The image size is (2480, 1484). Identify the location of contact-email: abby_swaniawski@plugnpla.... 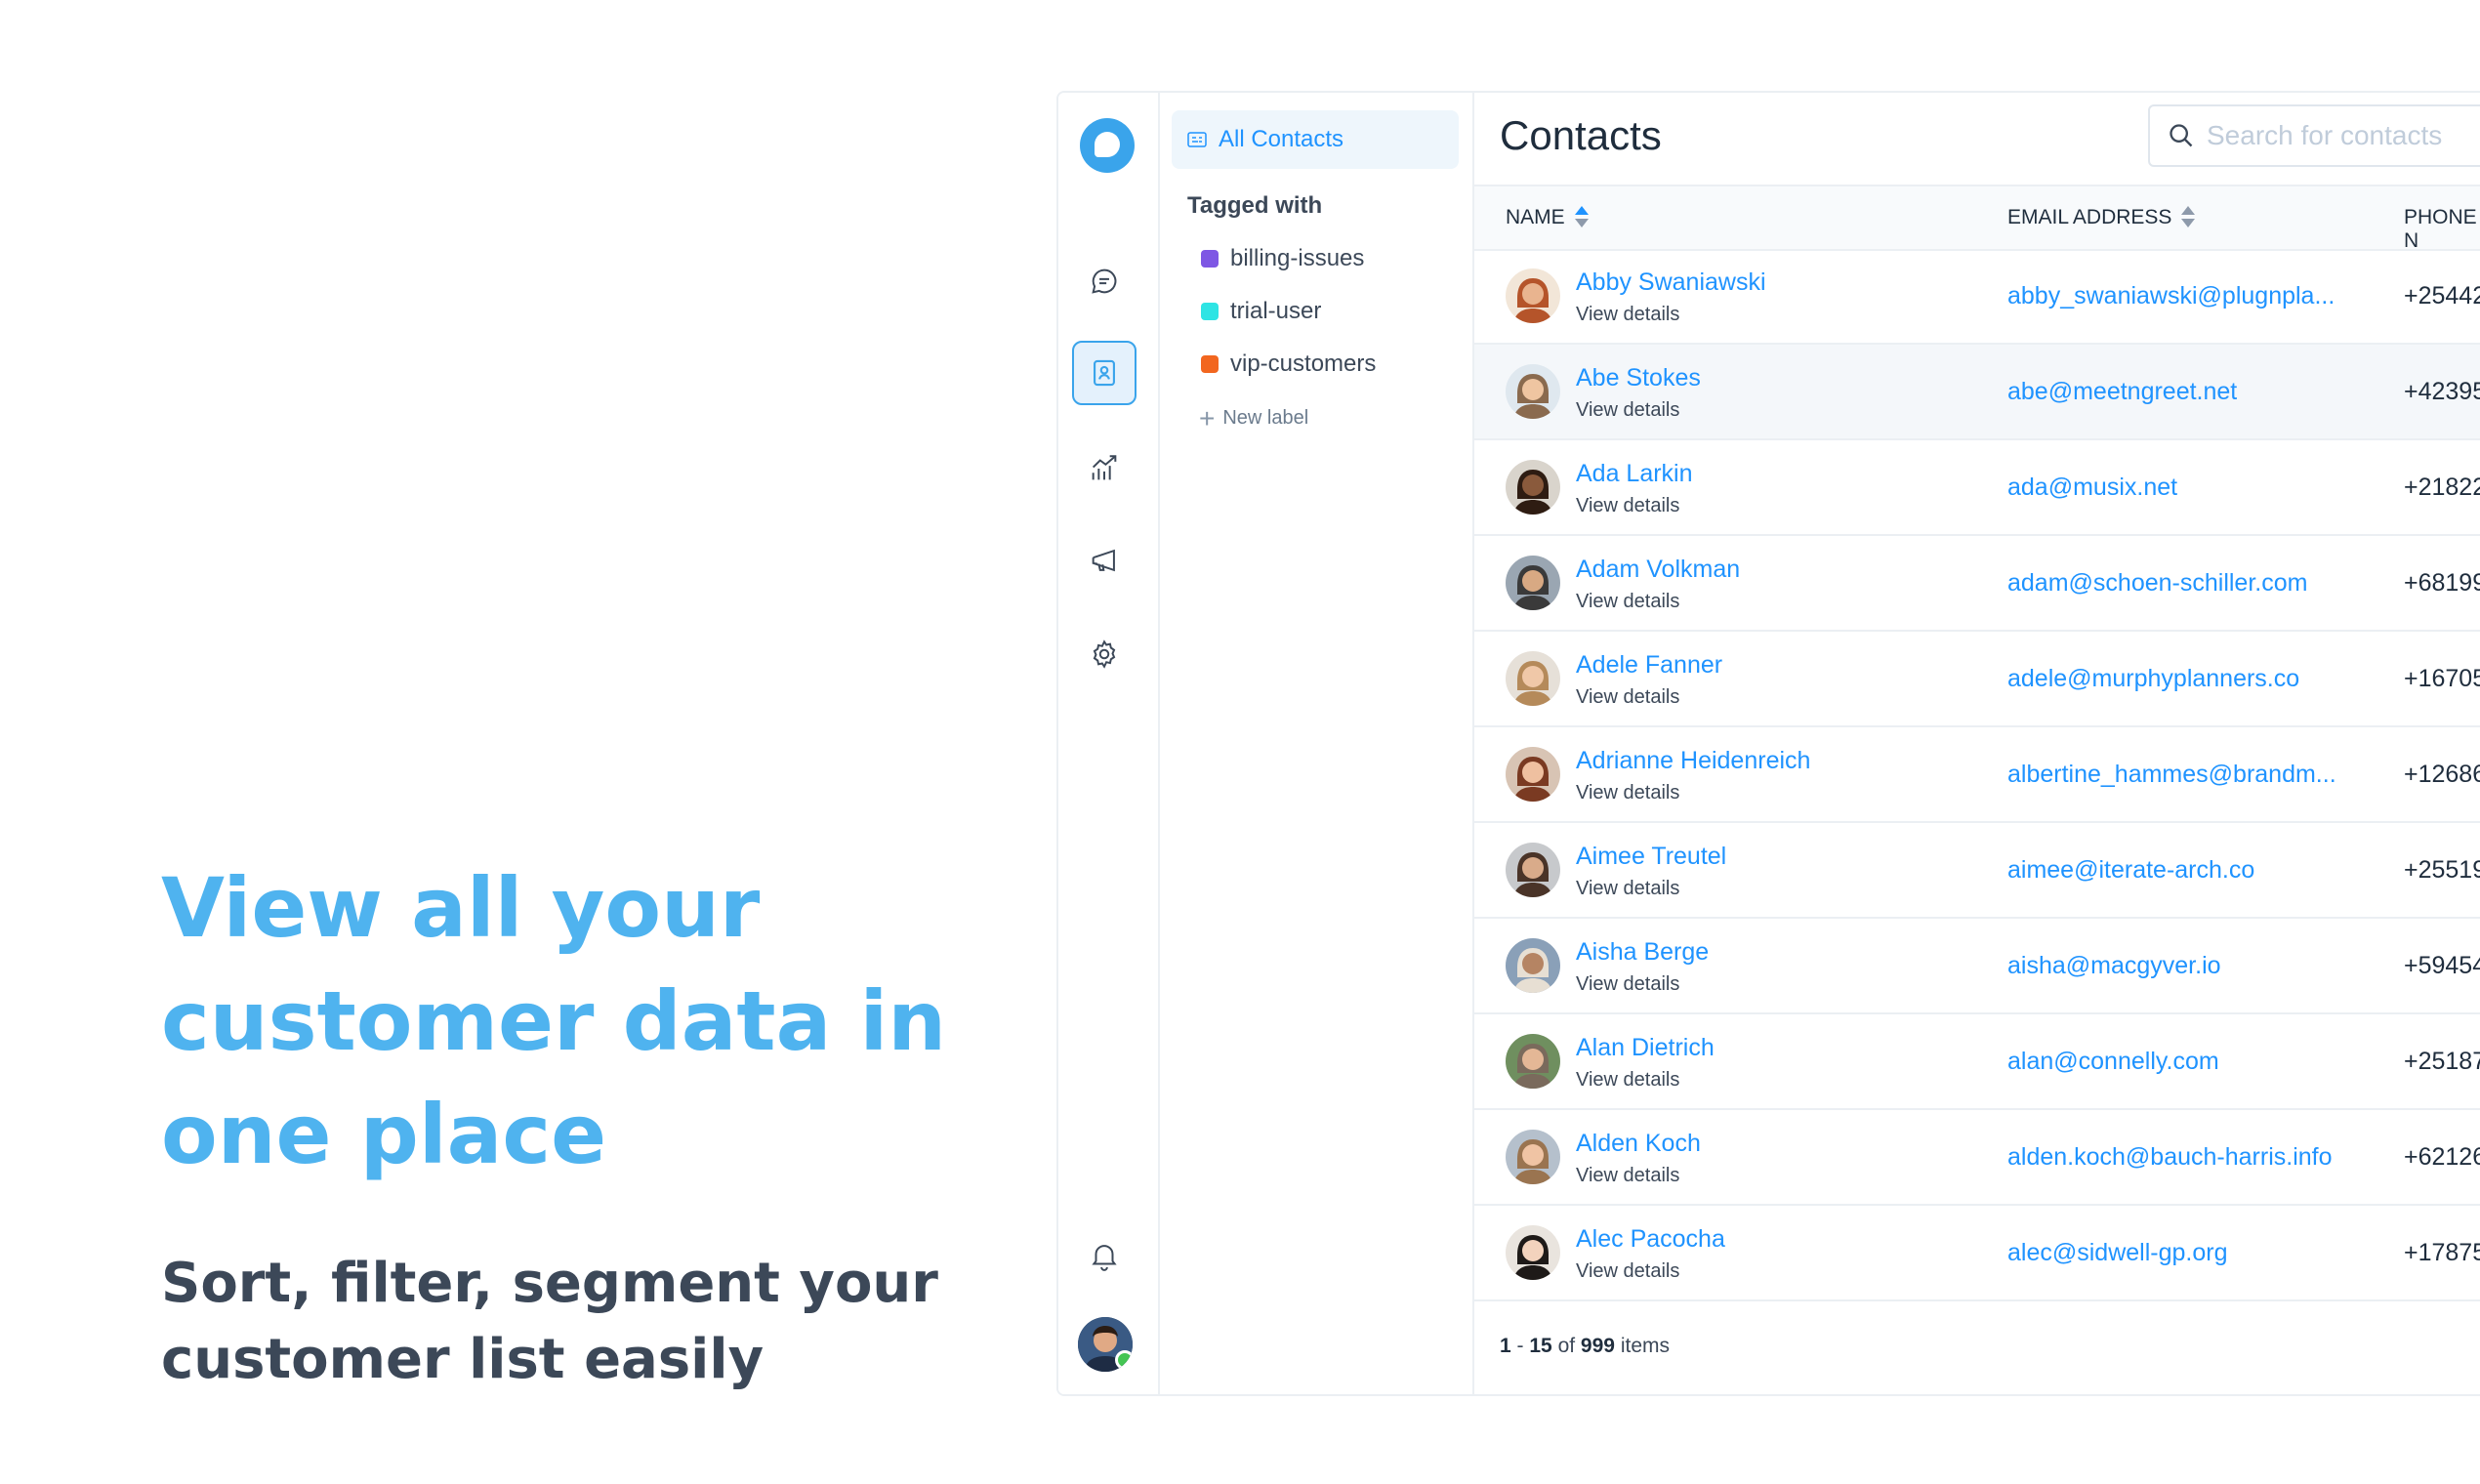
(2171, 296).